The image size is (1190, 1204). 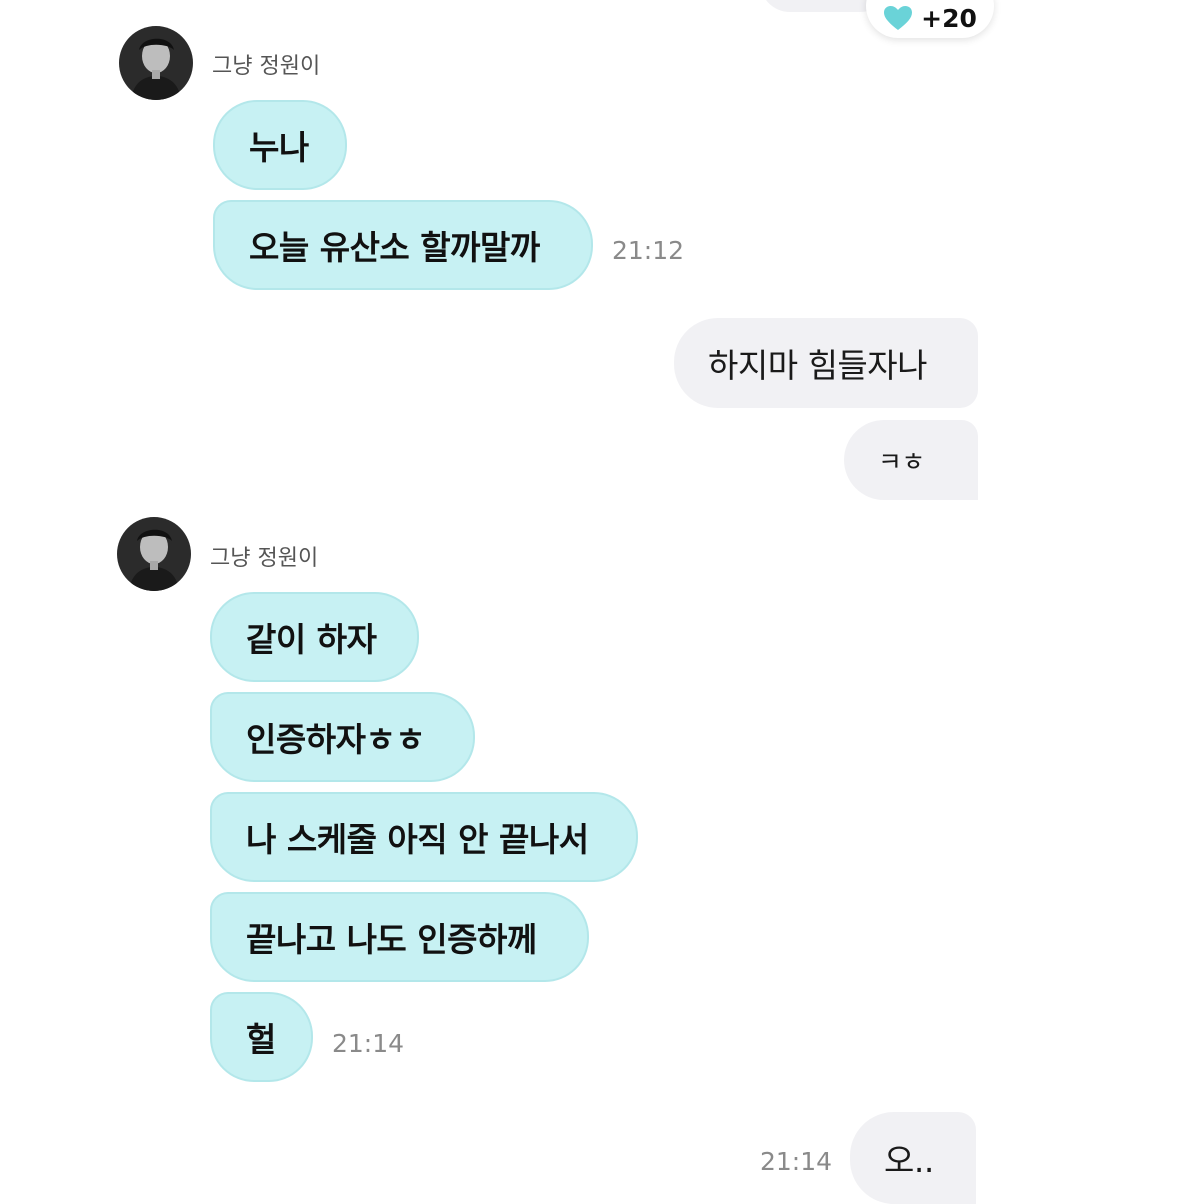 I want to click on incoming-message-bubble: 인증하자ㅎㅎ, so click(x=342, y=737).